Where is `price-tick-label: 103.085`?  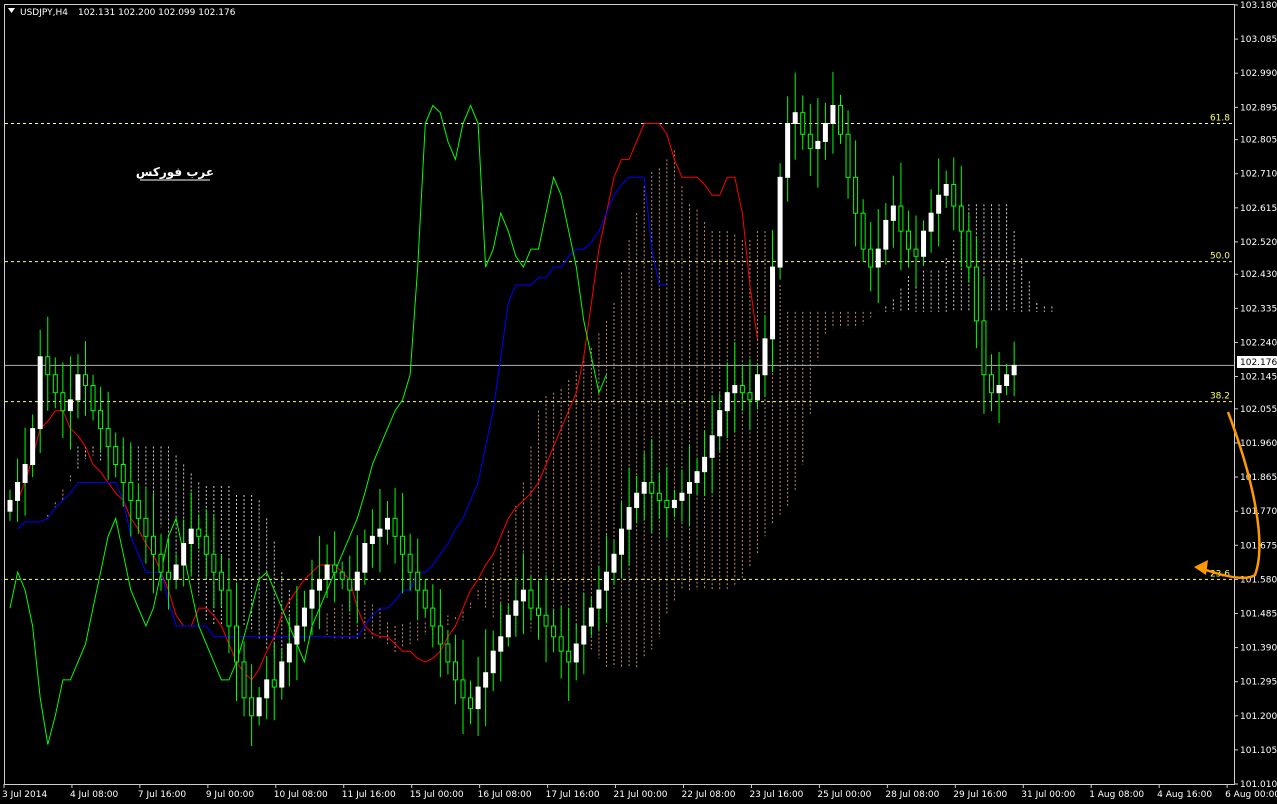
price-tick-label: 103.085 is located at coordinates (1258, 40).